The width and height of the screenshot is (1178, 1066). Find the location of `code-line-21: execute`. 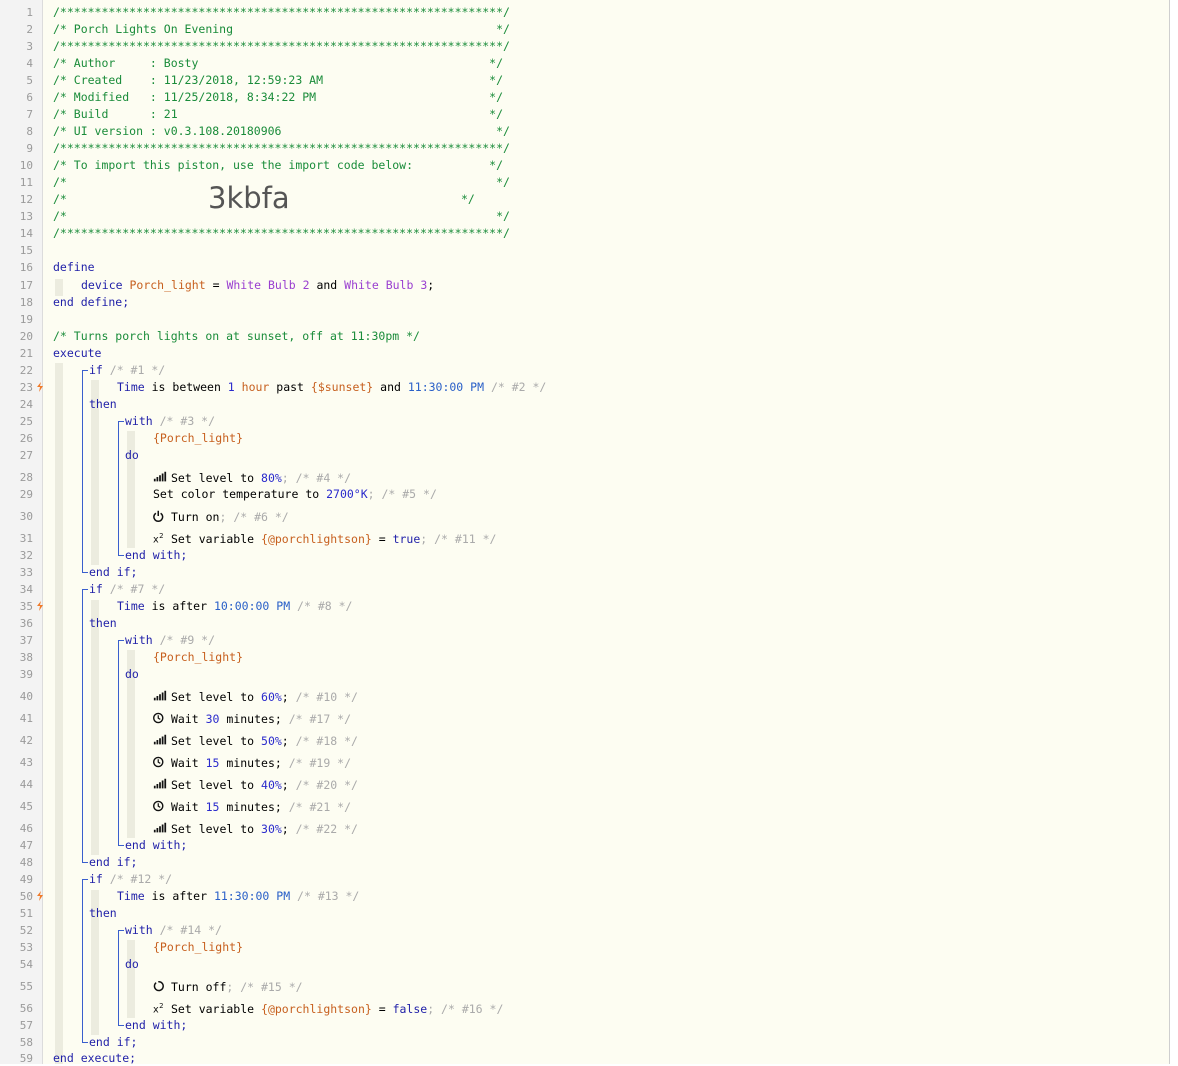

code-line-21: execute is located at coordinates (77, 353).